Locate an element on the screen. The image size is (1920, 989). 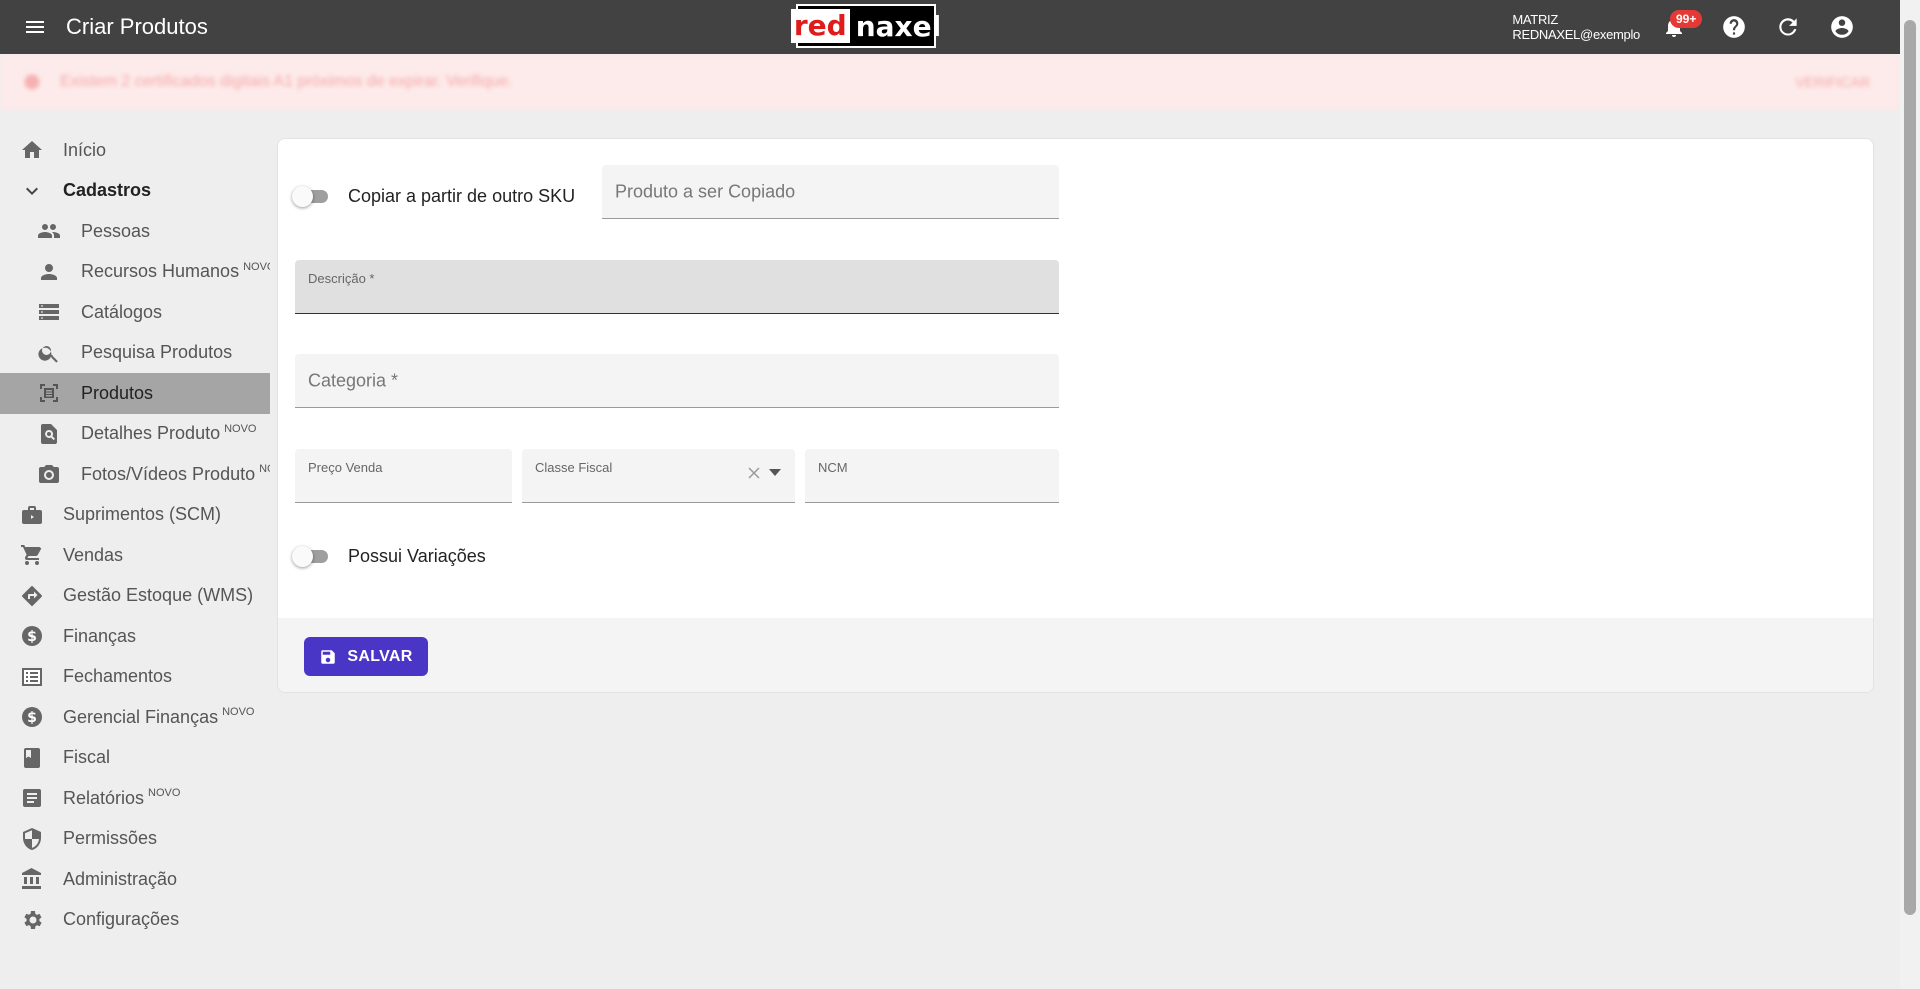
bank-icon is located at coordinates (32, 879).